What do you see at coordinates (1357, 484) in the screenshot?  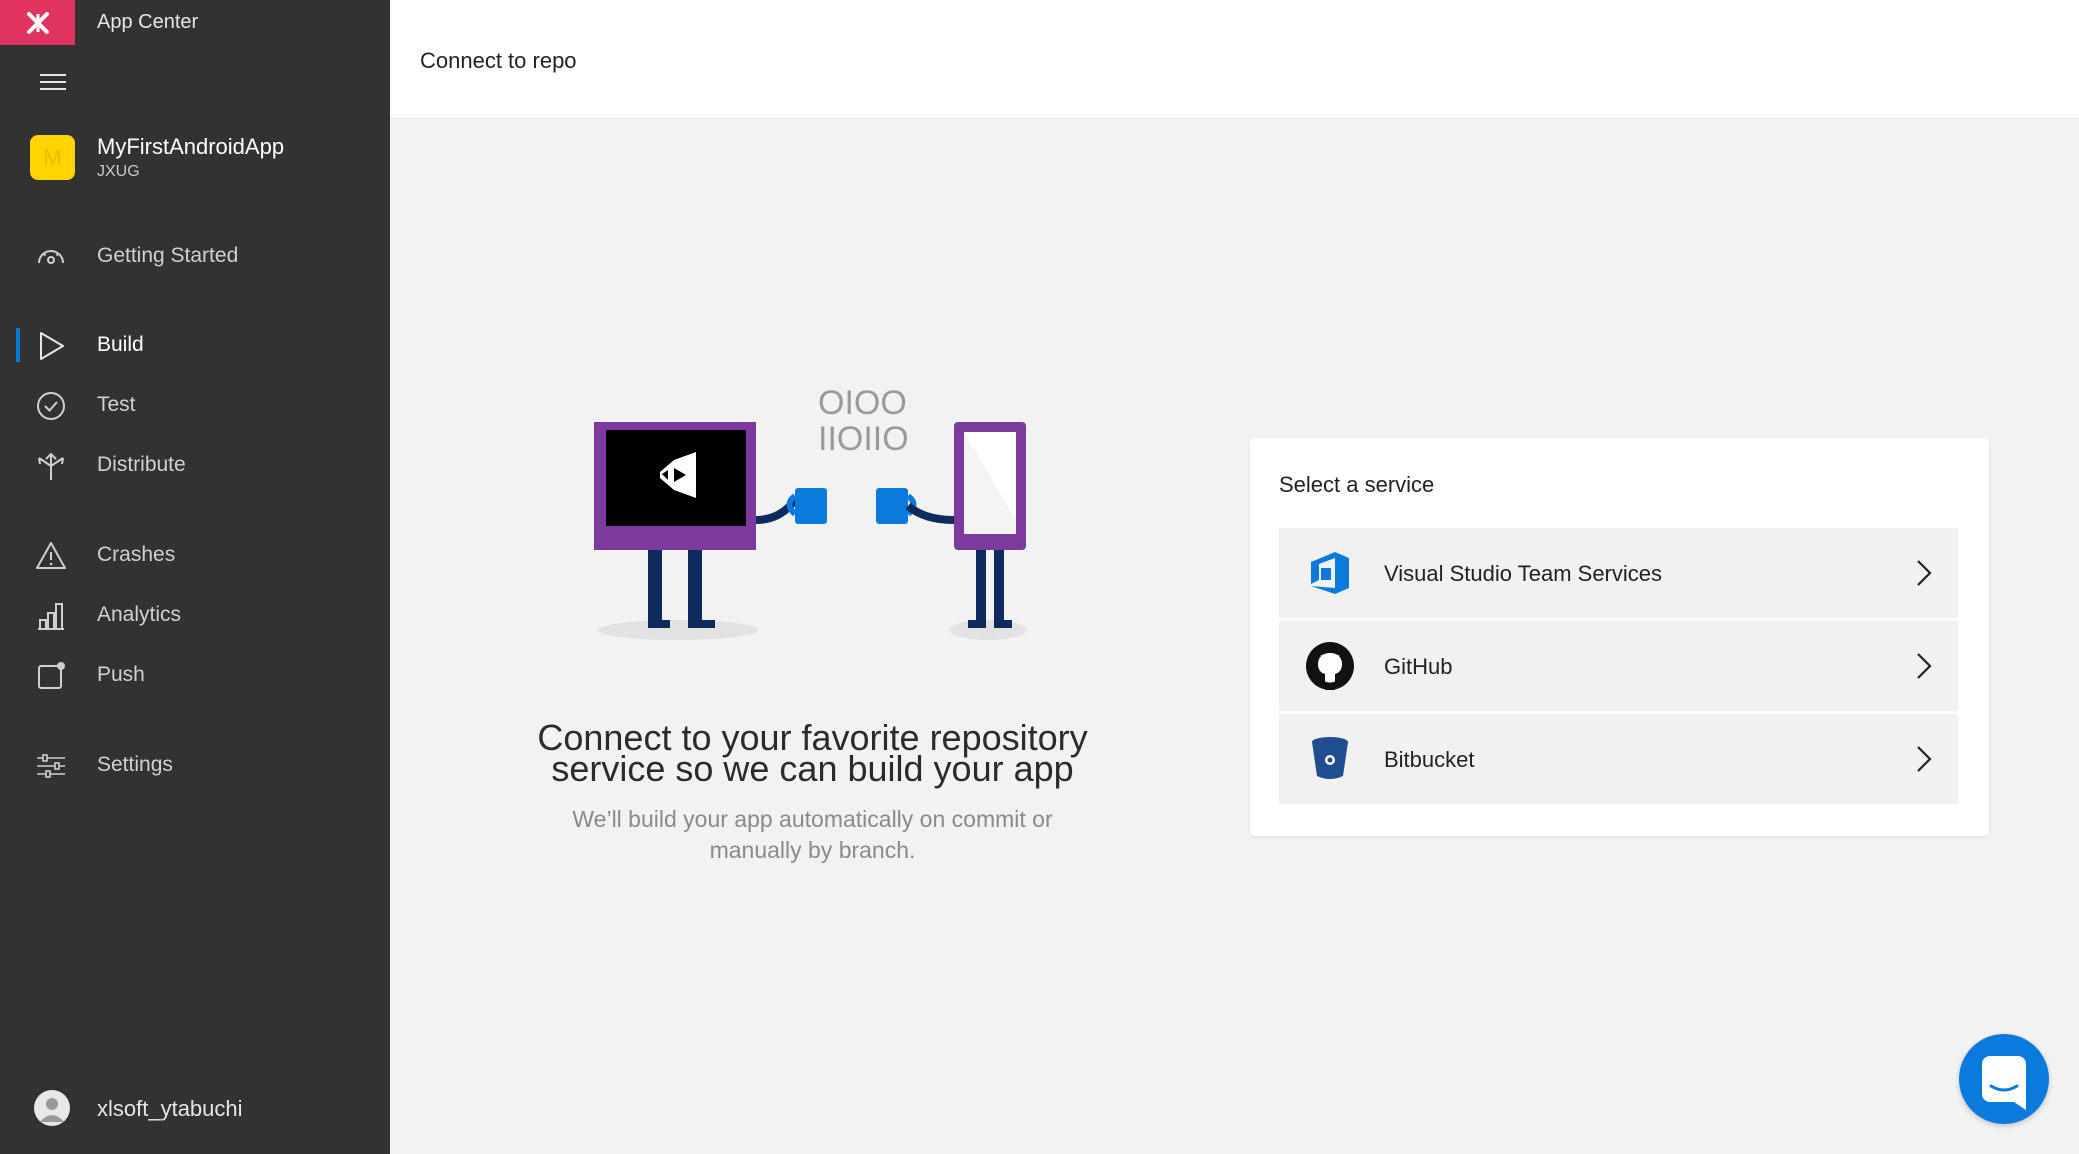 I see `card-title: Select a service` at bounding box center [1357, 484].